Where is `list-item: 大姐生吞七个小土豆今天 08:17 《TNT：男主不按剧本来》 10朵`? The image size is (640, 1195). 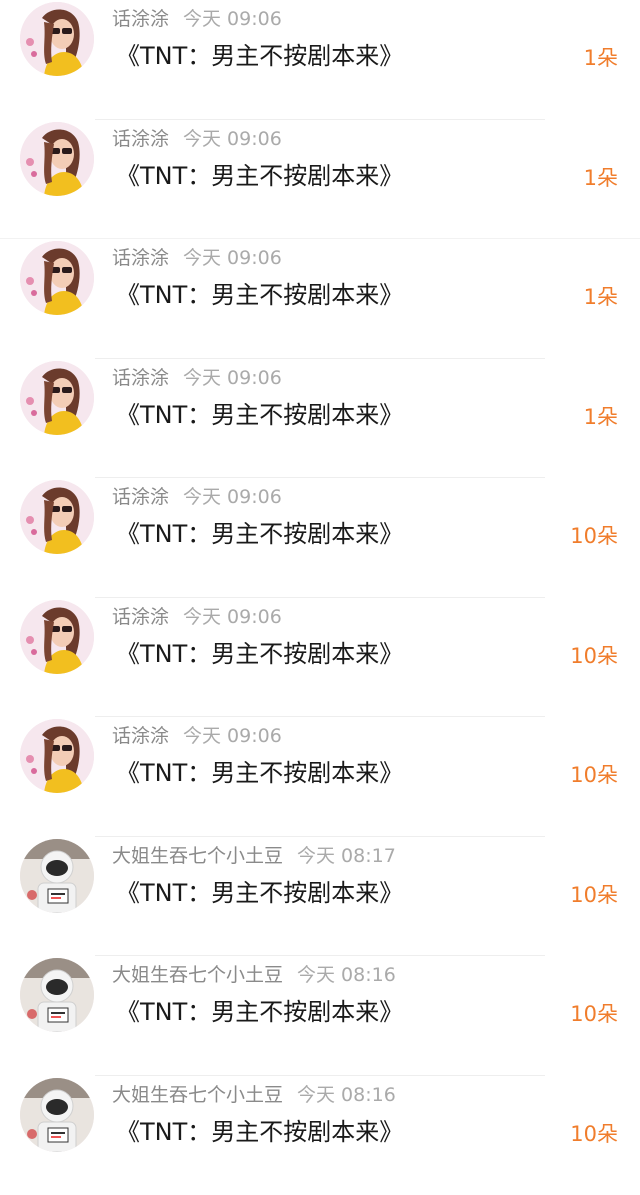
list-item: 大姐生吞七个小土豆今天 08:17 《TNT：男主不按剧本来》 10朵 is located at coordinates (320, 897).